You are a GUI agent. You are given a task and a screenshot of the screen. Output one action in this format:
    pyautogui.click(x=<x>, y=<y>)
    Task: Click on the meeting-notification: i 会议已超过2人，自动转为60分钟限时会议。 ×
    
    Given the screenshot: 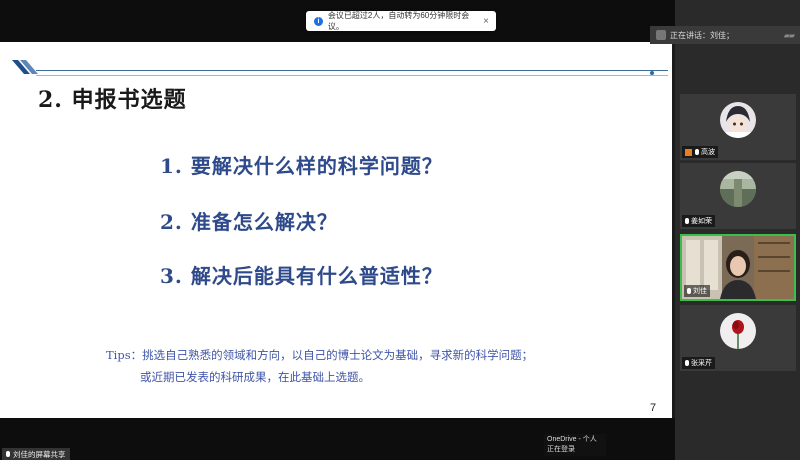 What is the action you would take?
    pyautogui.click(x=401, y=21)
    